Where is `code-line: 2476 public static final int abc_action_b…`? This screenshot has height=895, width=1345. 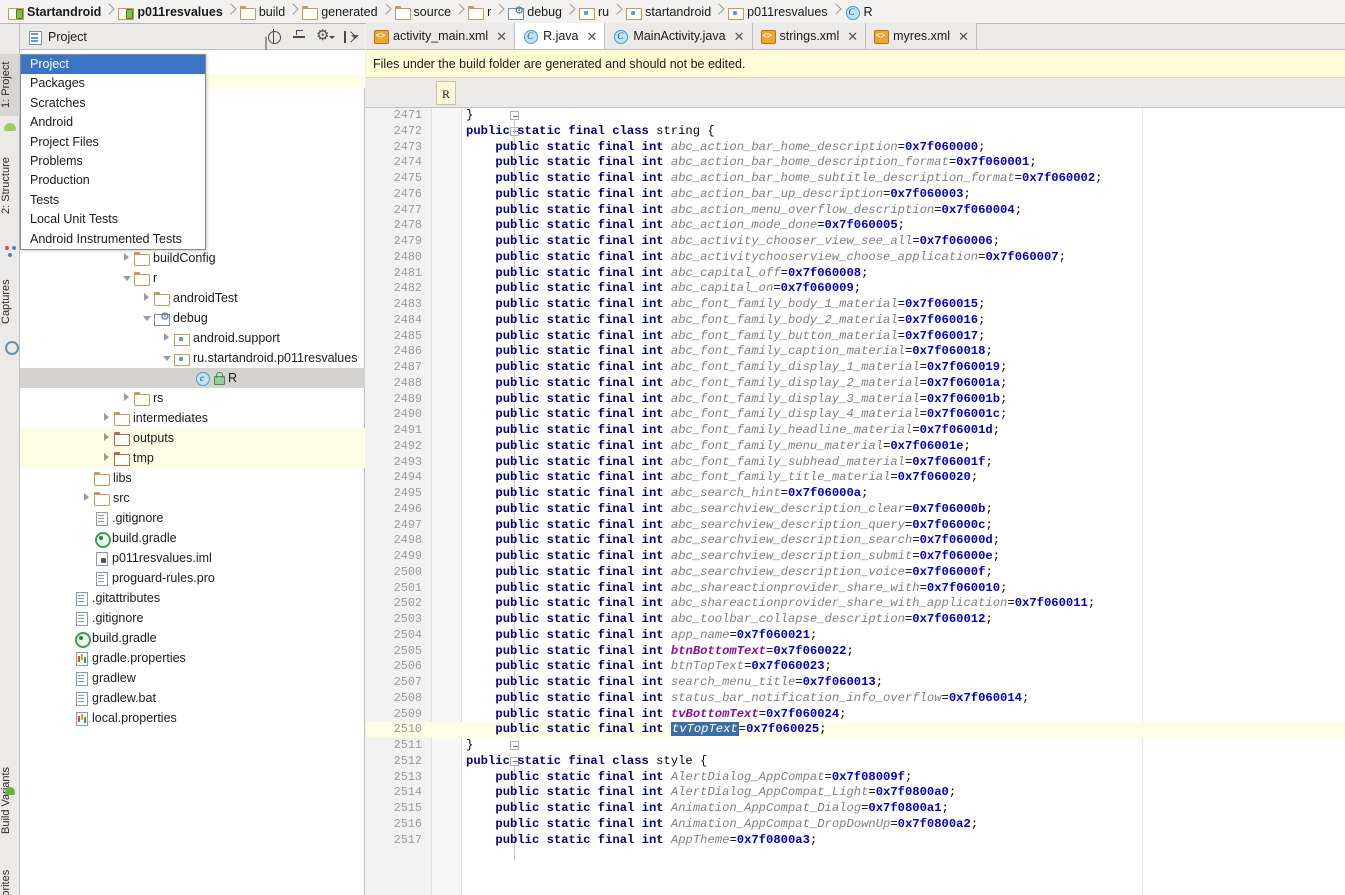
code-line: 2476 public static final int abc_action_b… is located at coordinates (855, 195).